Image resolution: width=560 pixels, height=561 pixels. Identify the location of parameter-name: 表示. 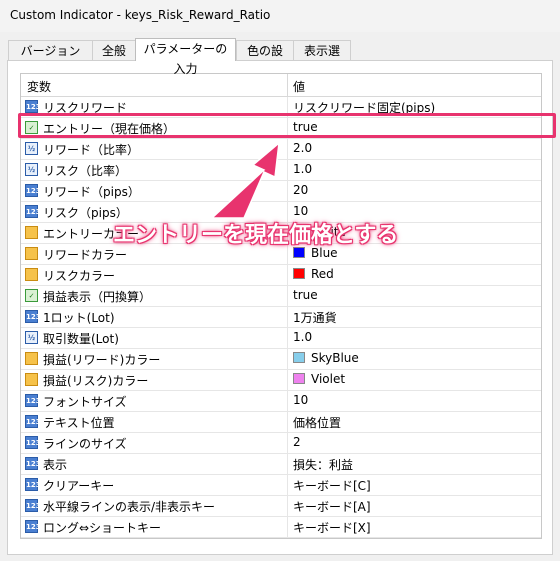
(55, 465).